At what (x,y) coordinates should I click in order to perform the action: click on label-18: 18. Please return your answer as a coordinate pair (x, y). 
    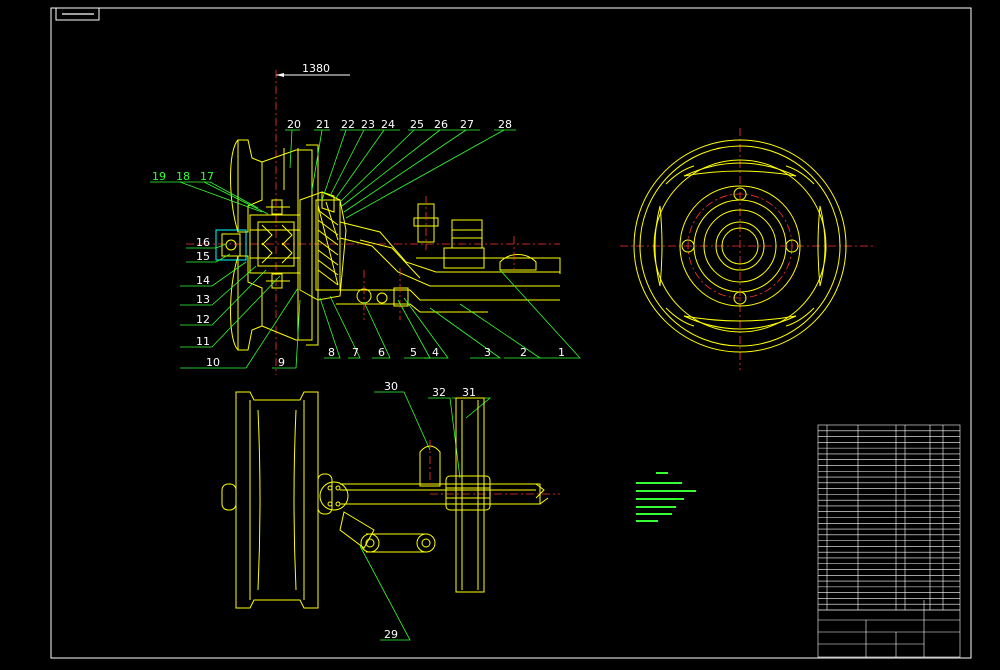
    Looking at the image, I should click on (183, 176).